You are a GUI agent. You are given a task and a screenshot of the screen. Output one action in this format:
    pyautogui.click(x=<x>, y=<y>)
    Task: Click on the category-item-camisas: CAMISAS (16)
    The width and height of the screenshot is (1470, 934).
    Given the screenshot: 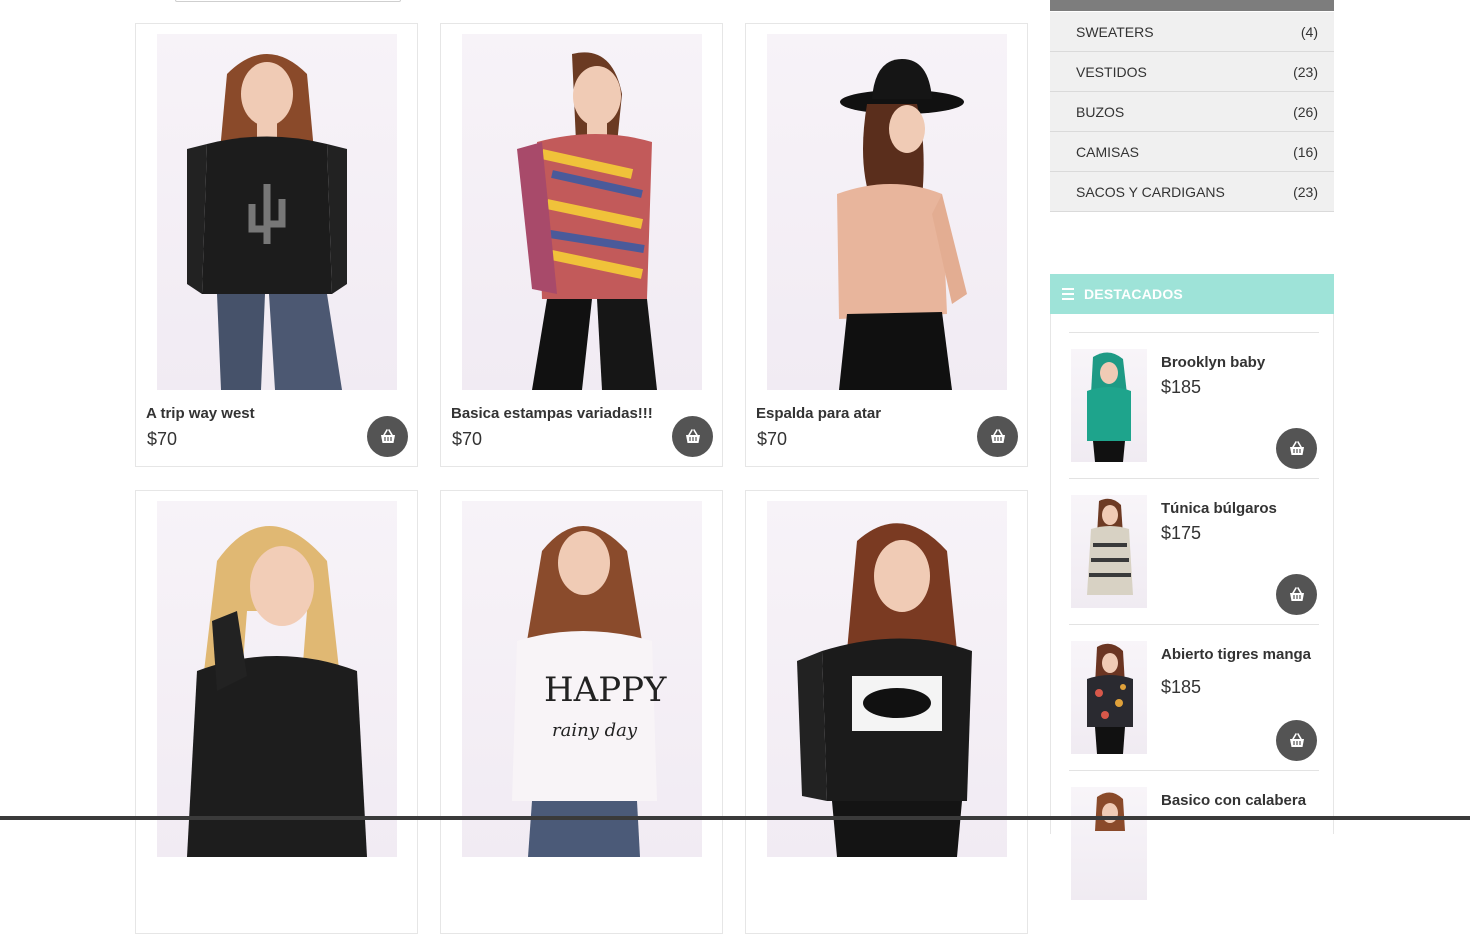 What is the action you would take?
    pyautogui.click(x=1192, y=152)
    